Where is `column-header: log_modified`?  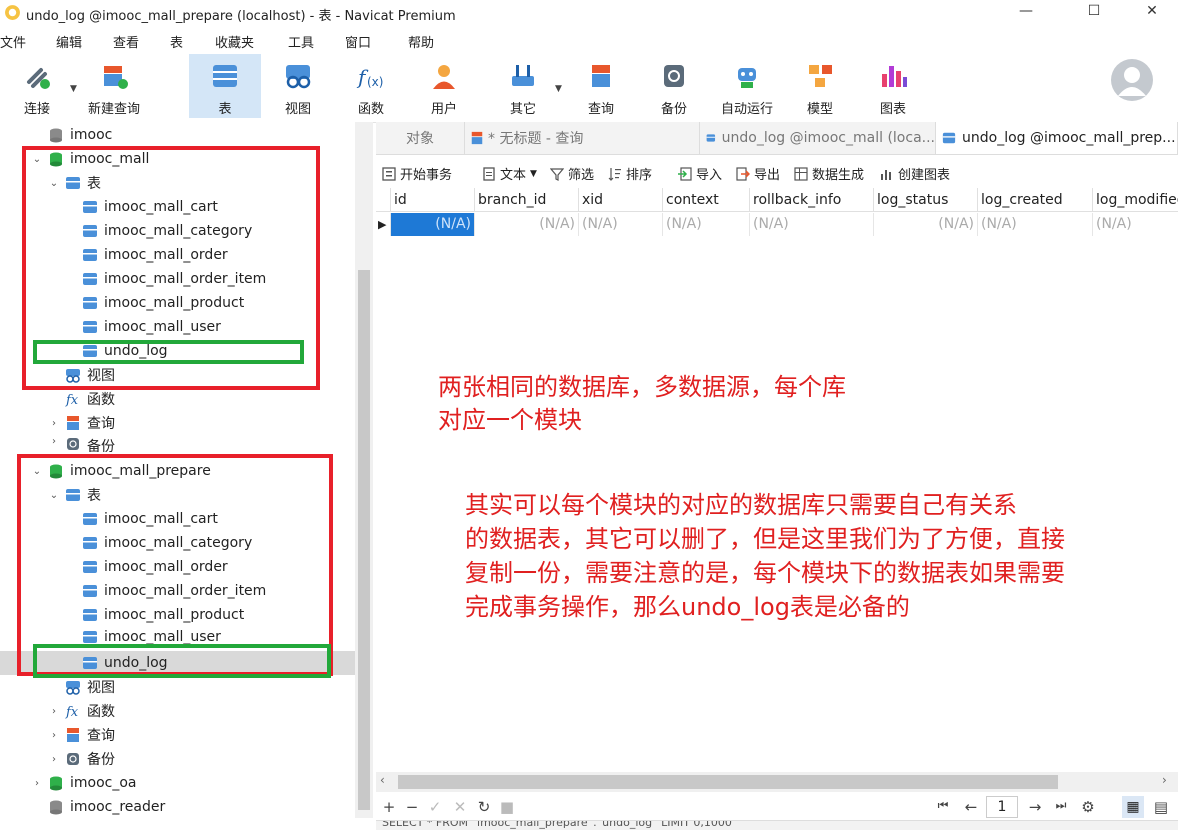
column-header: log_modified is located at coordinates (1135, 200).